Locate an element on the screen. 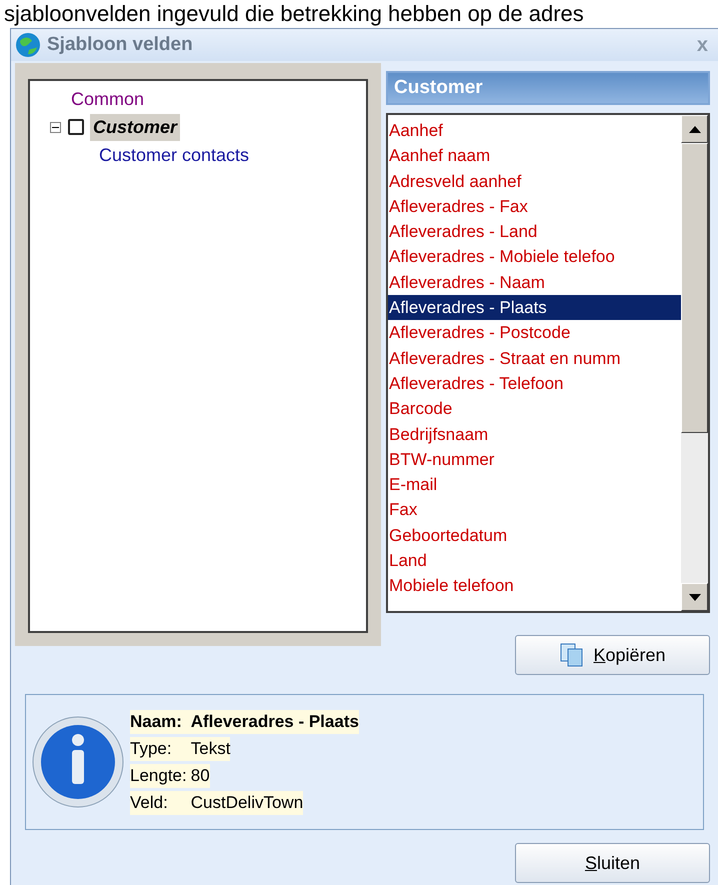 The height and width of the screenshot is (885, 718). info-label: Type: is located at coordinates (160, 748).